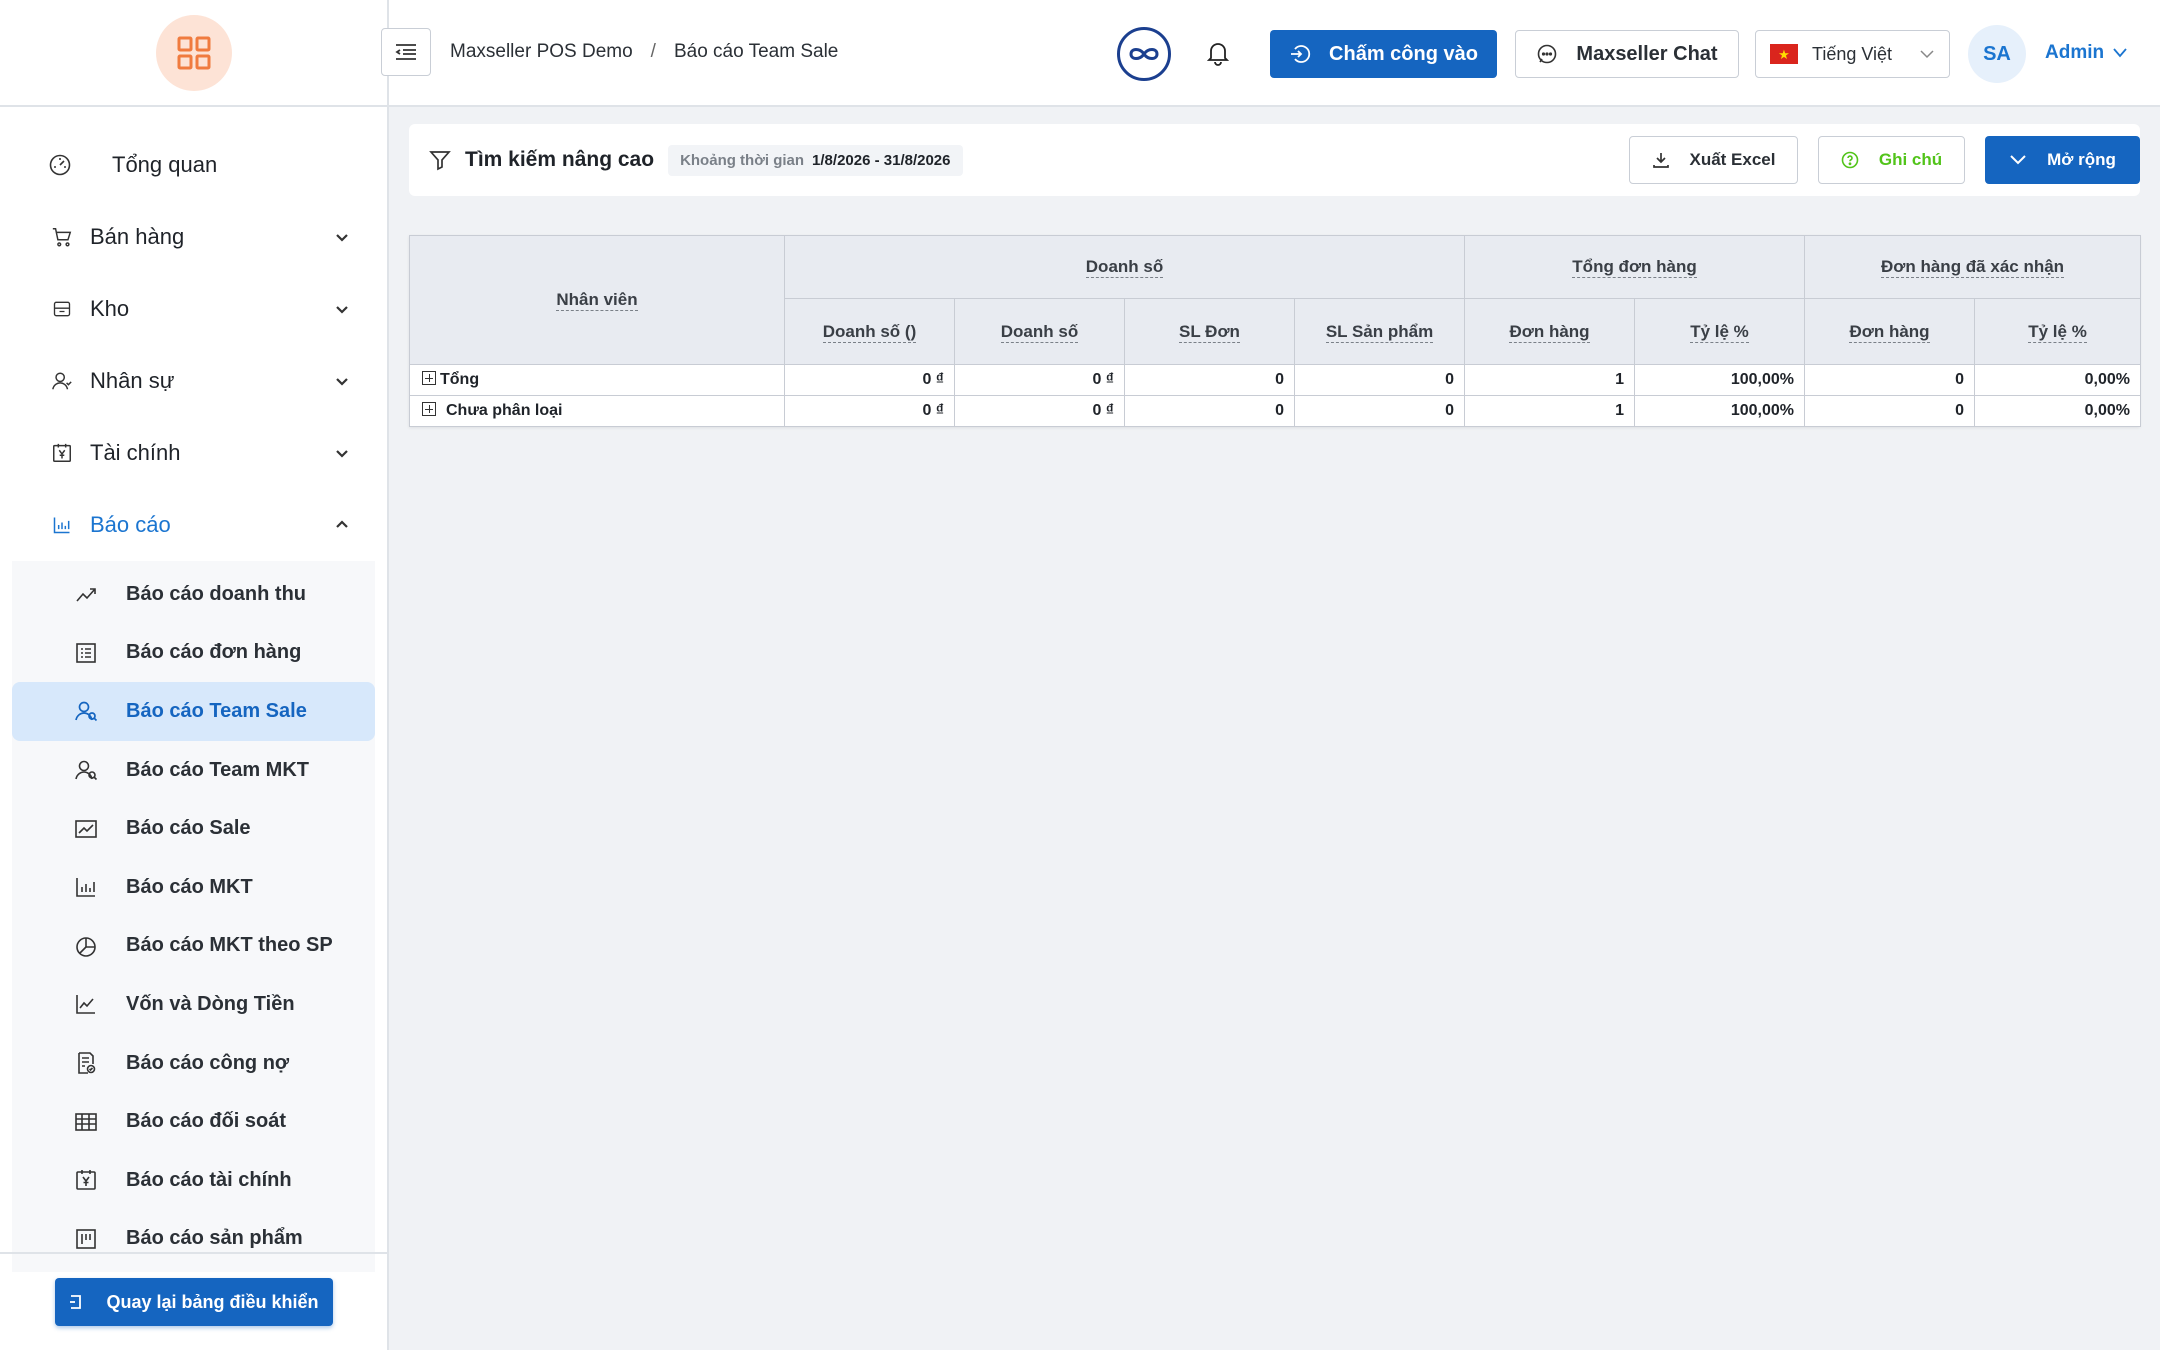  Describe the element at coordinates (1997, 54) in the screenshot. I see `avatar: SA` at that location.